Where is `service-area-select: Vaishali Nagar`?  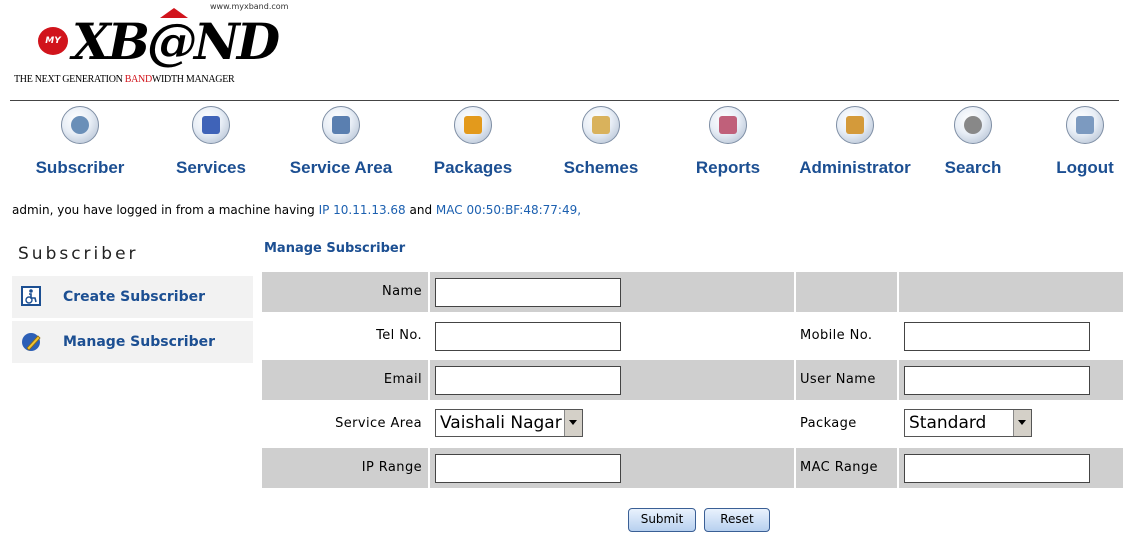
service-area-select: Vaishali Nagar is located at coordinates (509, 423).